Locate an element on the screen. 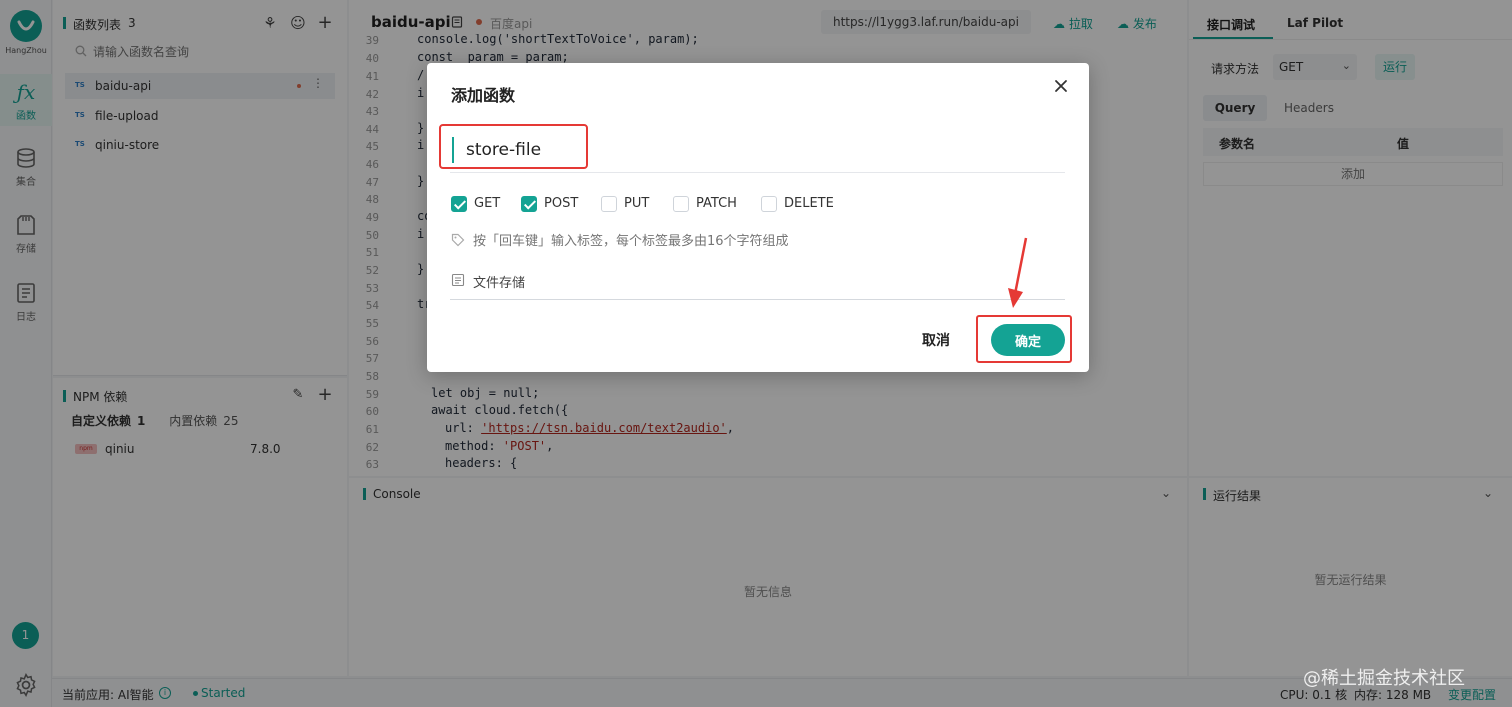 This screenshot has height=707, width=1512. tag-input is located at coordinates (753, 241).